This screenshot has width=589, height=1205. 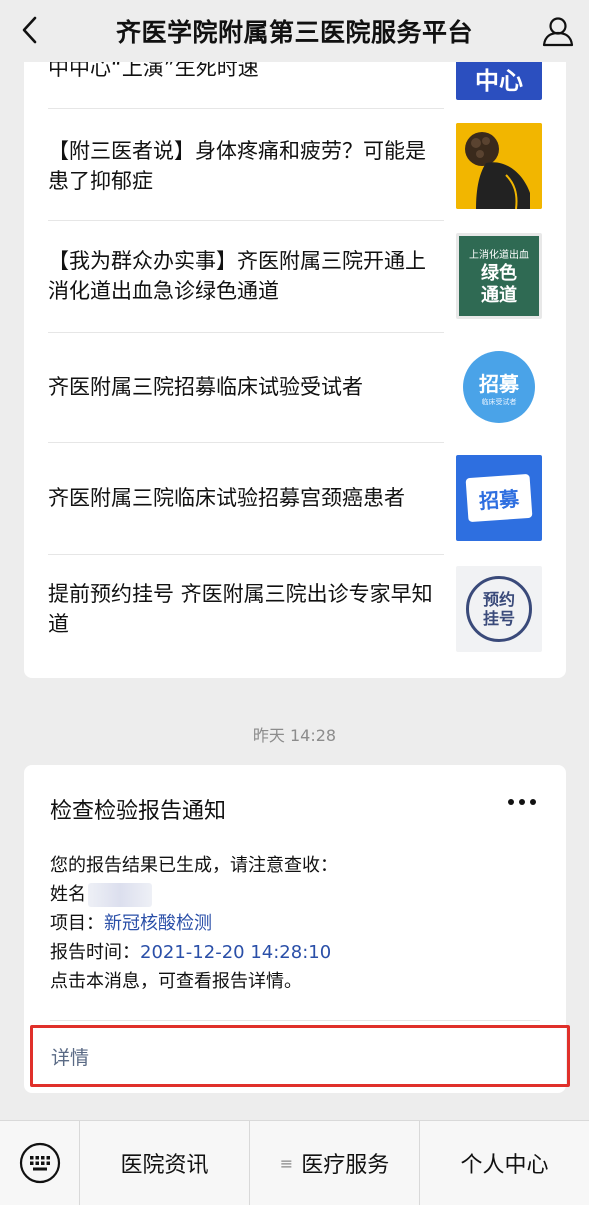 What do you see at coordinates (237, 276) in the screenshot?
I see `news-item-title: 【我为群众办实事】齐医附属三院开通上消化道出血急诊绿色通道` at bounding box center [237, 276].